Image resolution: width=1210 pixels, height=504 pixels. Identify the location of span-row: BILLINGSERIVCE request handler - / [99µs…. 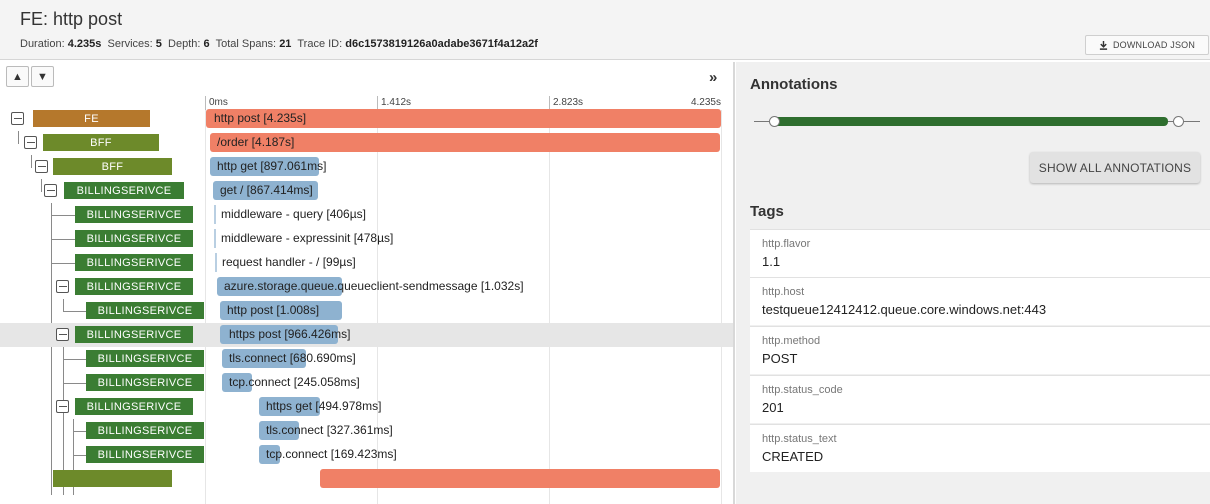
(366, 263).